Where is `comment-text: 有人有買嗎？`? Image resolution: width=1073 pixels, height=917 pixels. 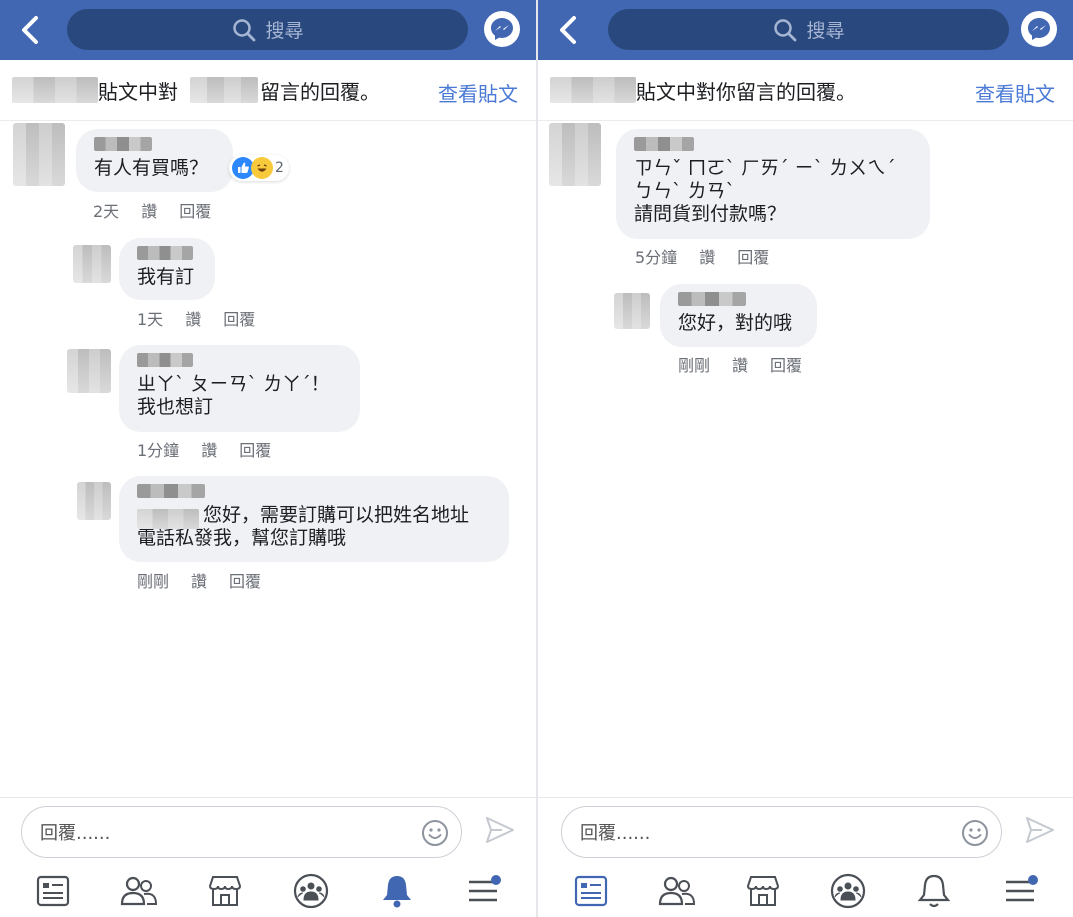 comment-text: 有人有買嗎？ is located at coordinates (151, 168).